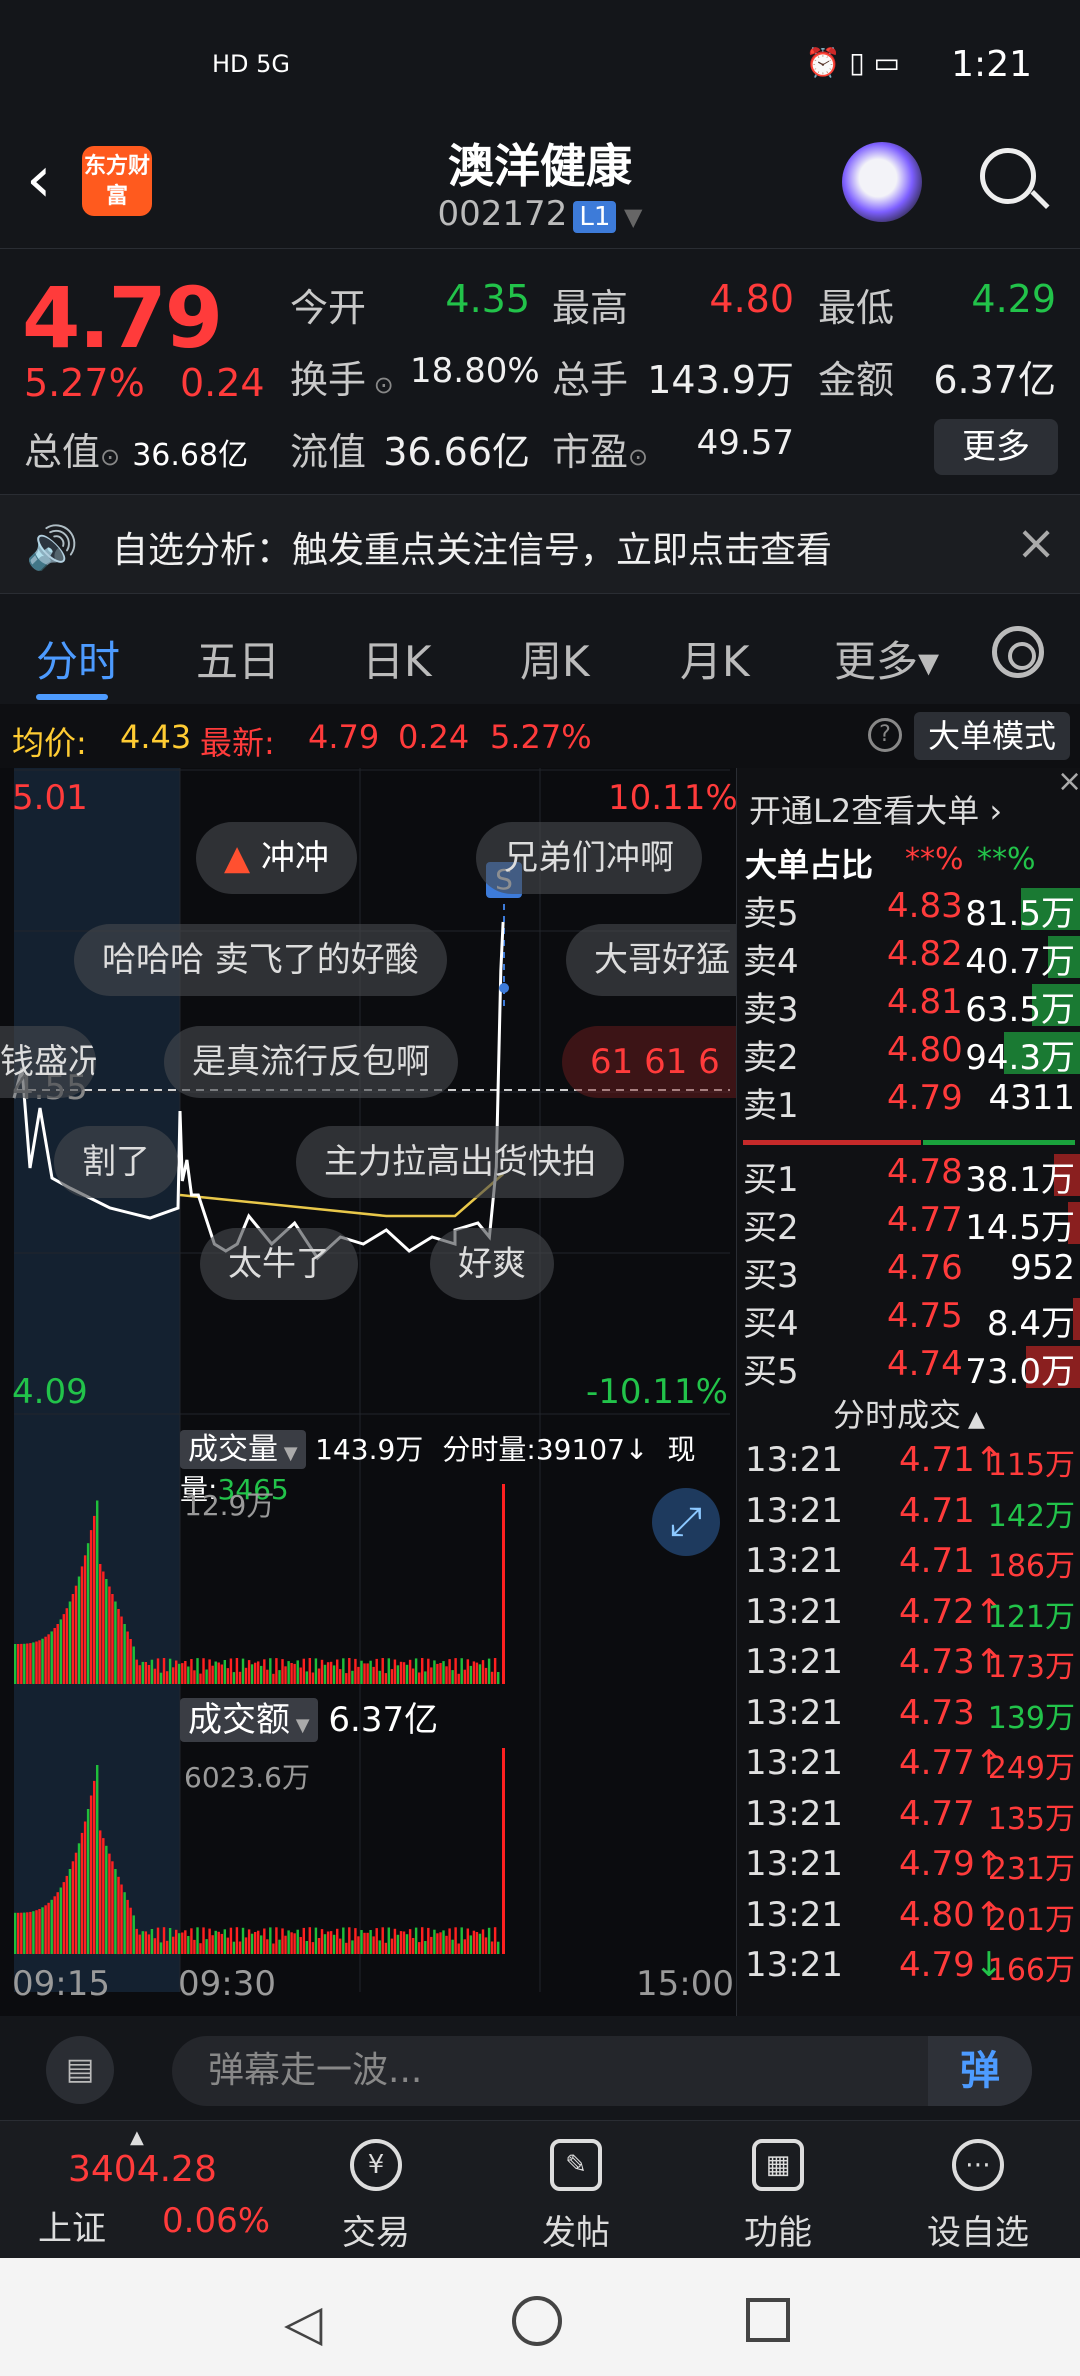 This screenshot has height=2376, width=1080. What do you see at coordinates (885, 735) in the screenshot?
I see `help-icon: ?` at bounding box center [885, 735].